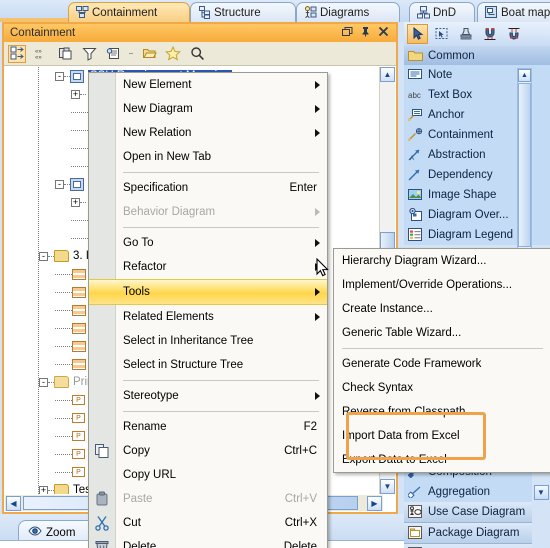  Describe the element at coordinates (208, 292) in the screenshot. I see `menu-item-tools: Tools` at that location.